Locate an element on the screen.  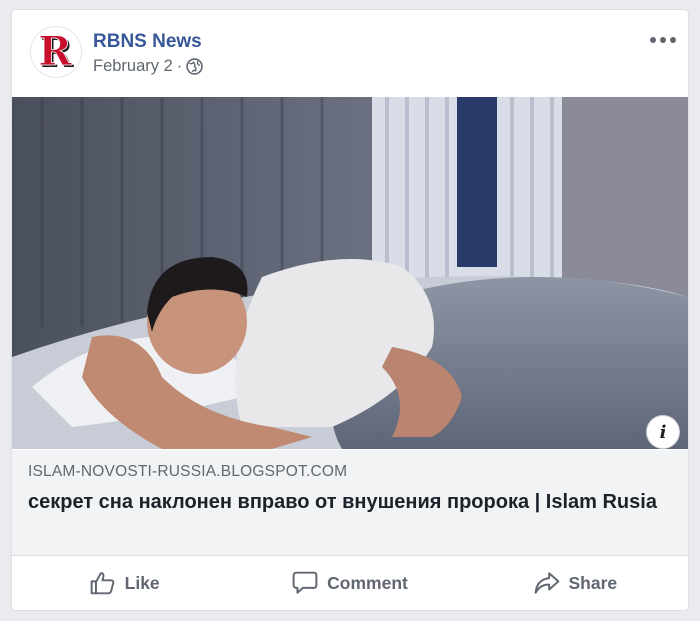
like-button: Like is located at coordinates (124, 583).